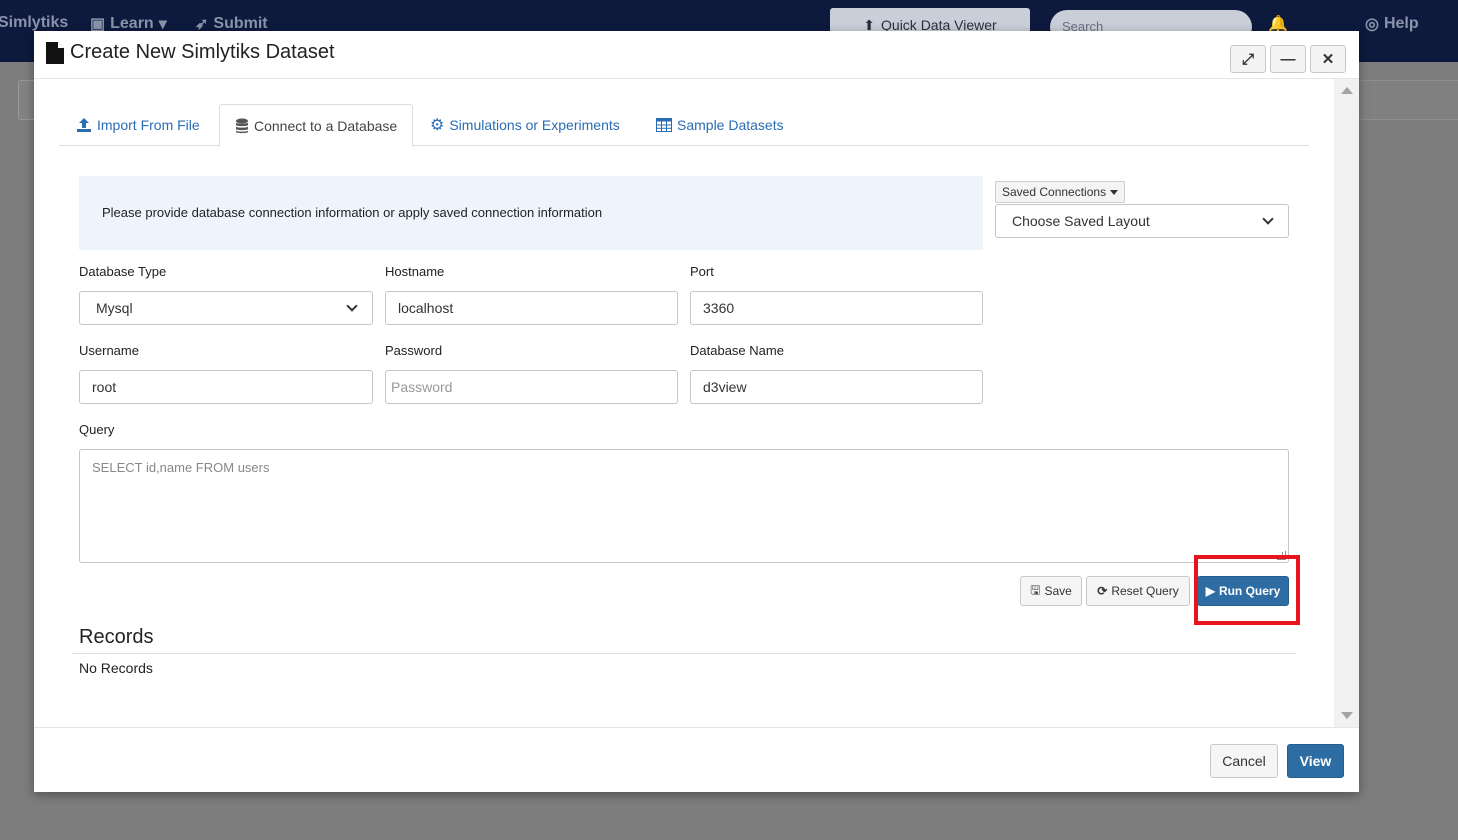 The image size is (1458, 840). What do you see at coordinates (116, 637) in the screenshot?
I see `records-heading: Records` at bounding box center [116, 637].